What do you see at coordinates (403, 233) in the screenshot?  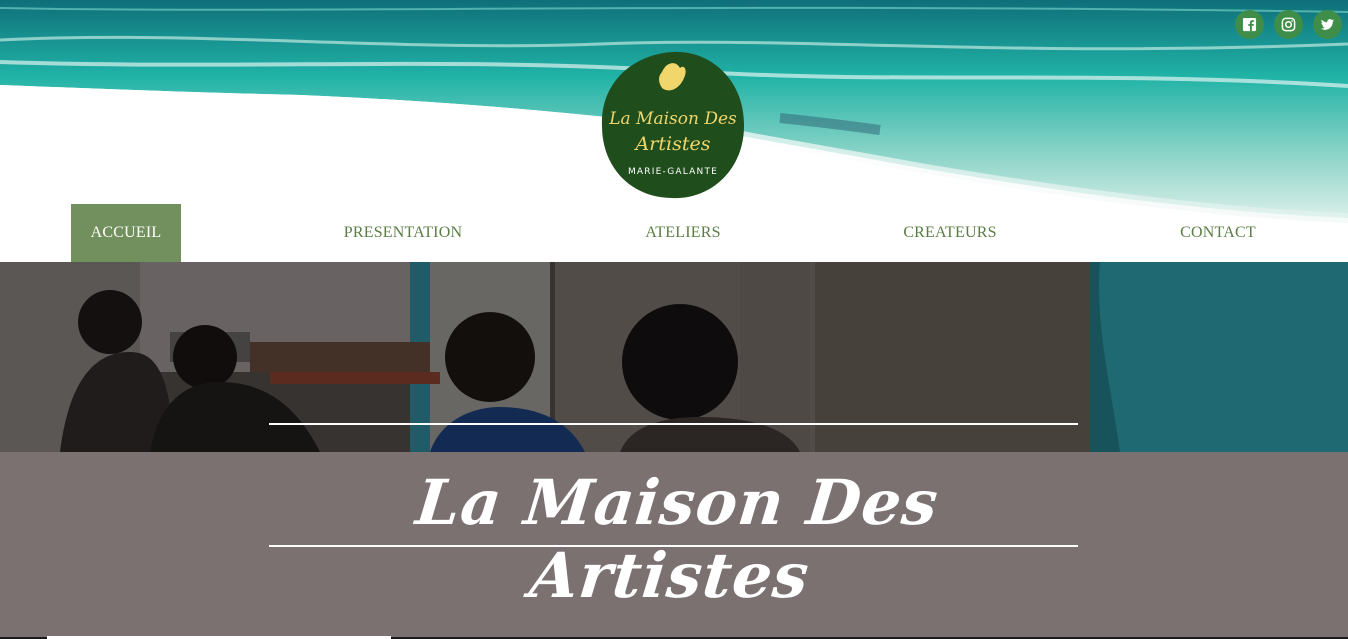 I see `nav-item-presentation: PRESENTATION` at bounding box center [403, 233].